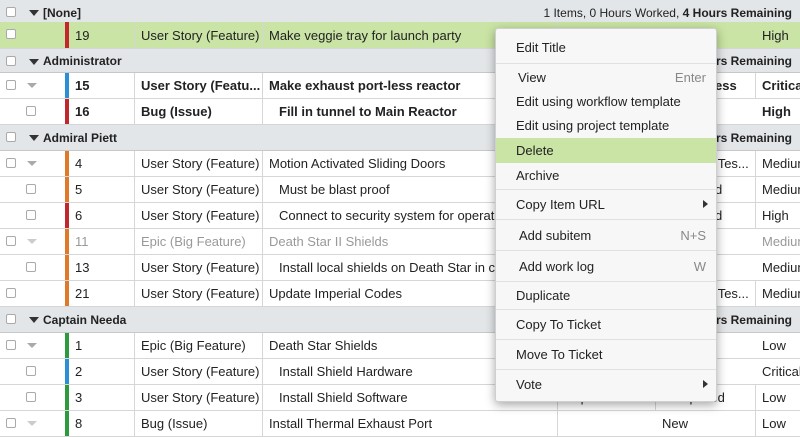 The width and height of the screenshot is (800, 437). Describe the element at coordinates (560, 204) in the screenshot. I see `menu-item-label: Copy Item URL` at that location.